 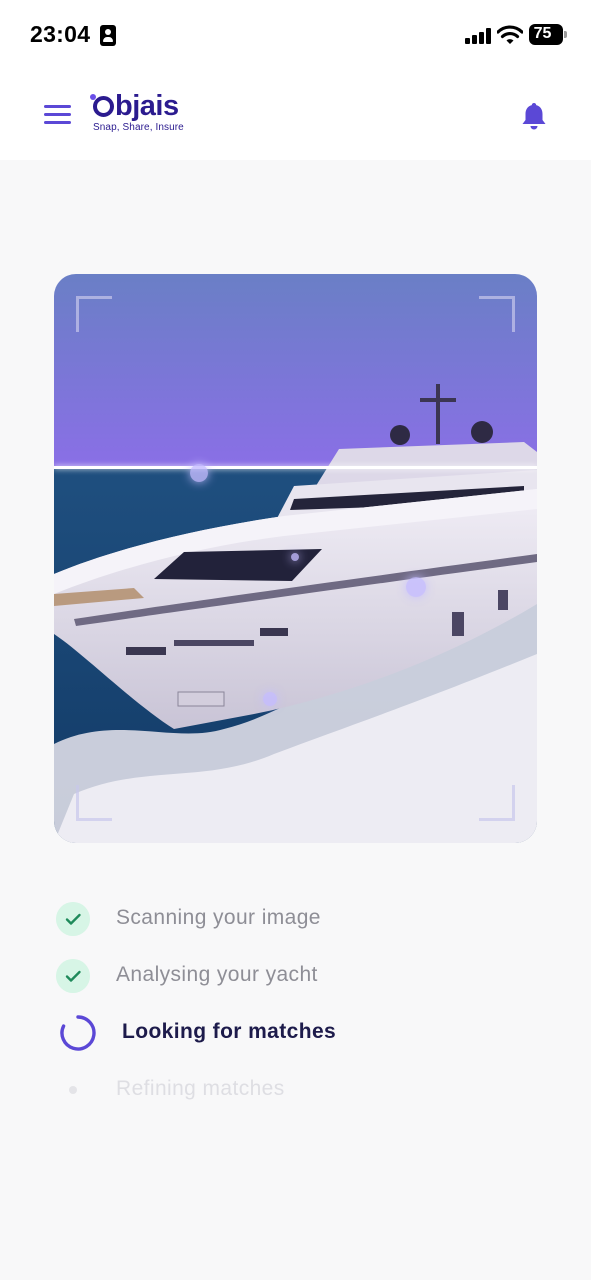 I want to click on battery-level: 75, so click(x=542, y=33).